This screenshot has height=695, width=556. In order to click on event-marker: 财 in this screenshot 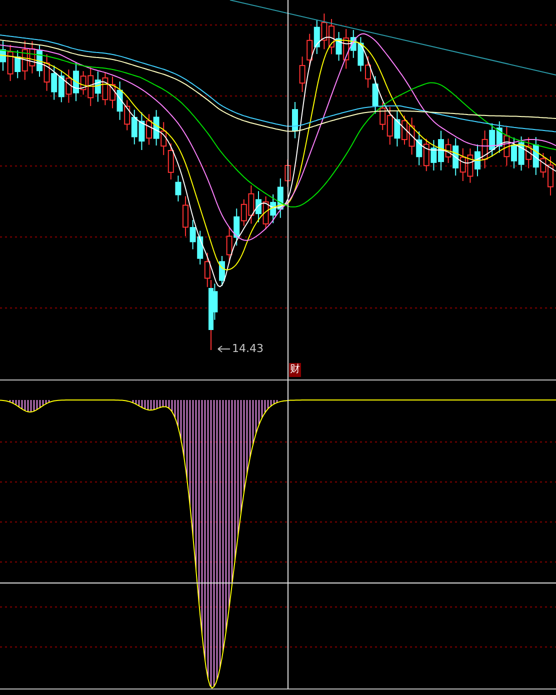, I will do `click(295, 370)`.